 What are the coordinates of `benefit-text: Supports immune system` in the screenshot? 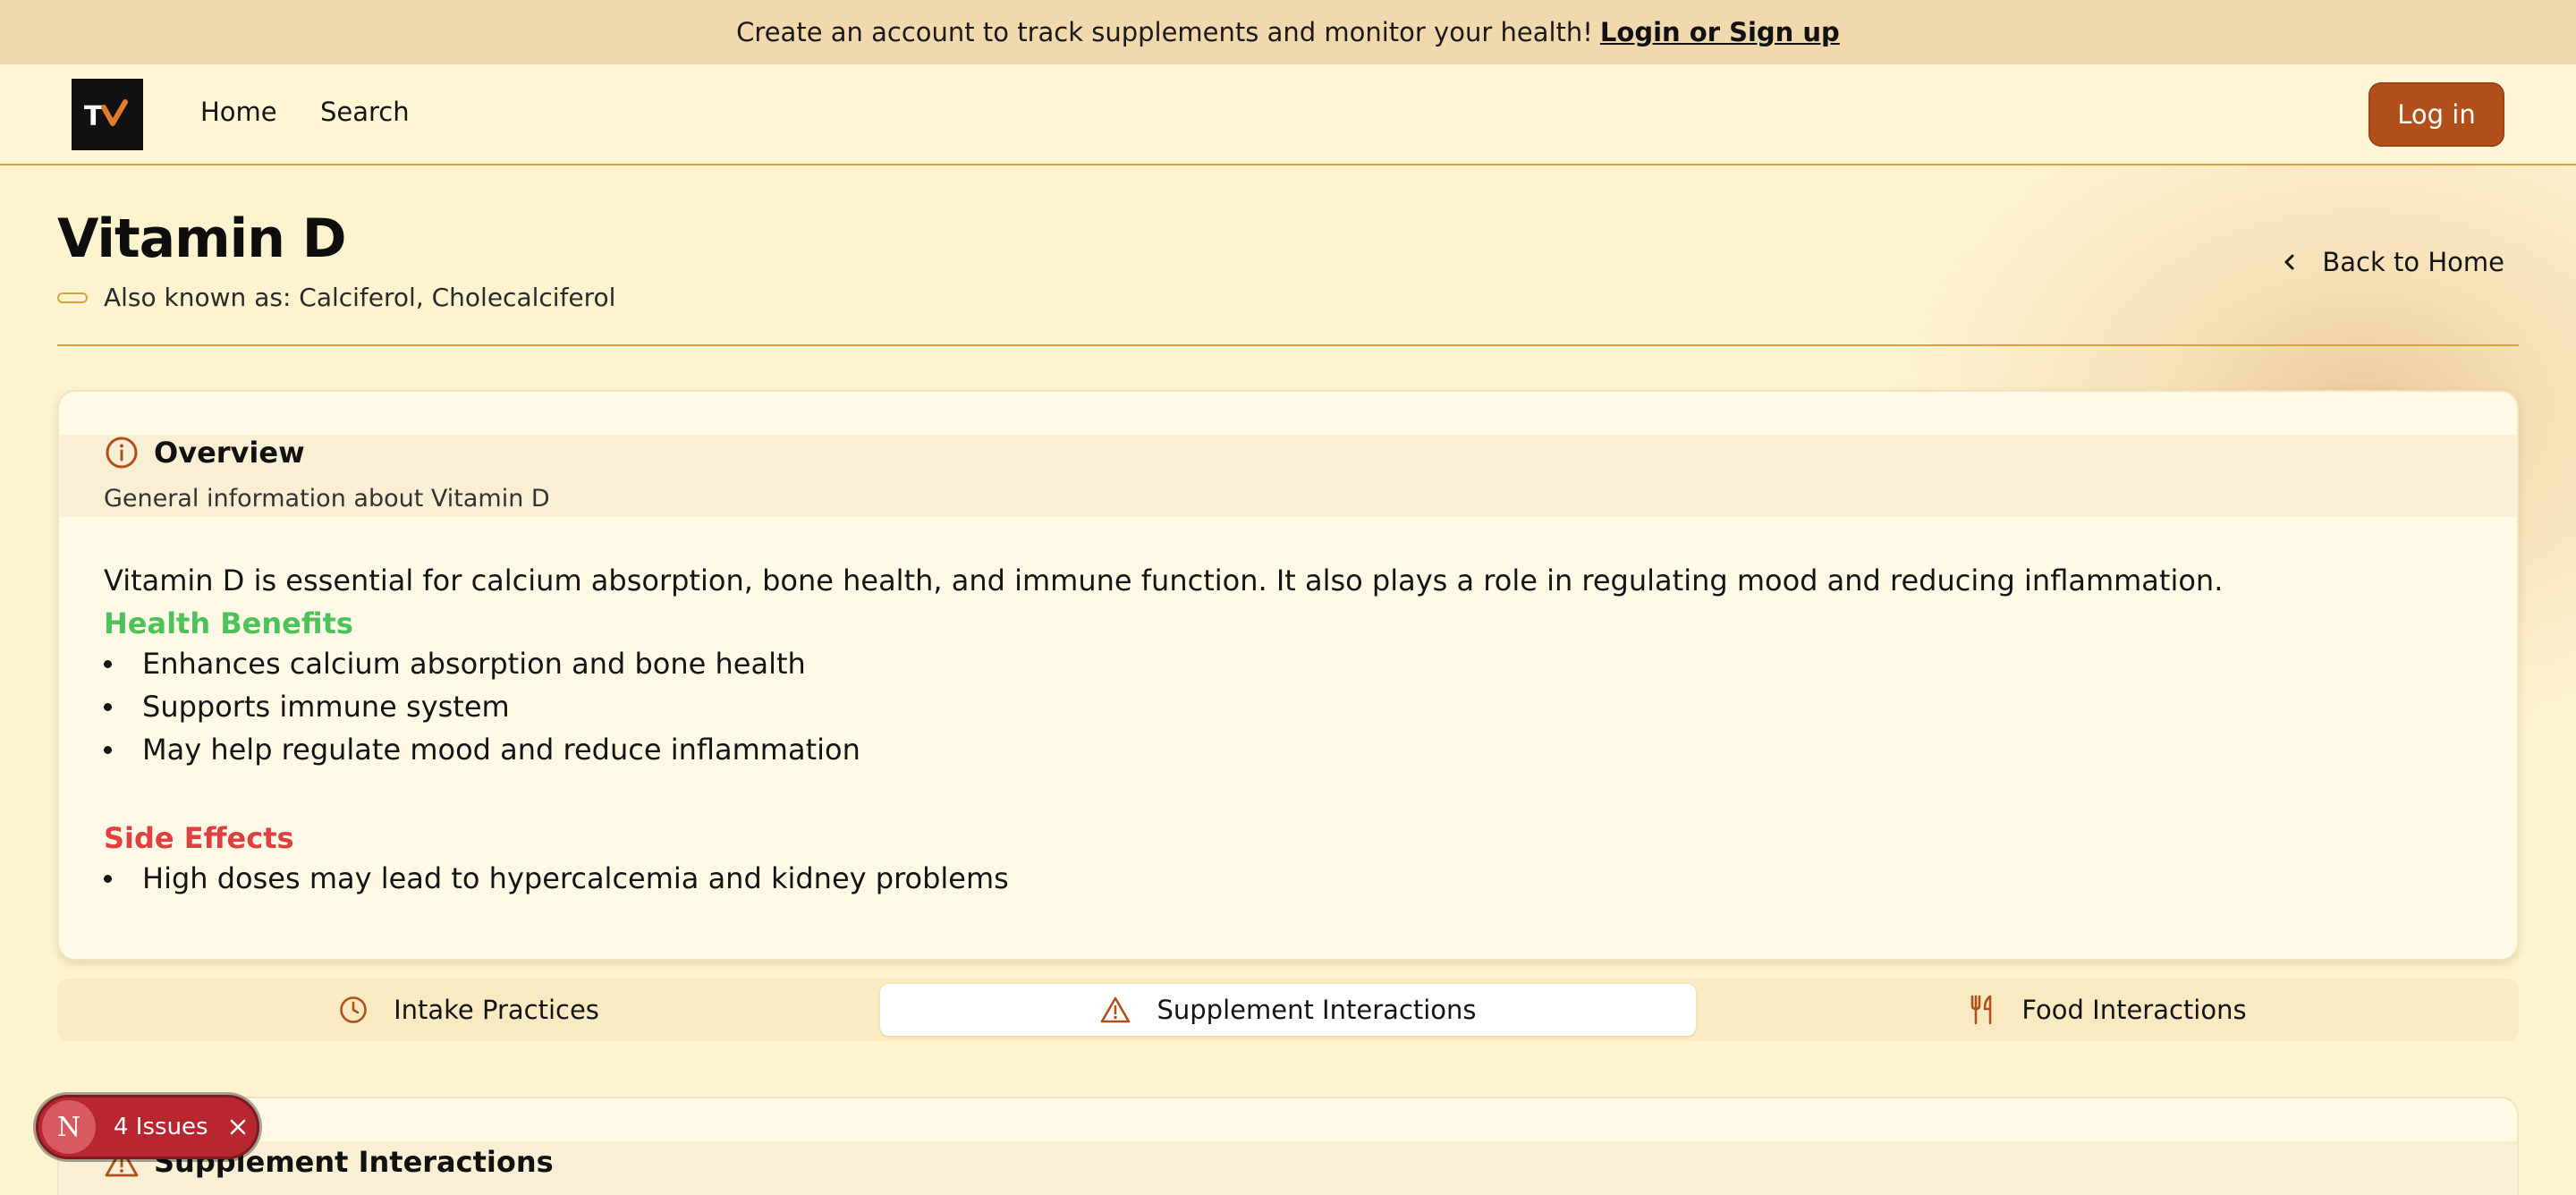 It's located at (326, 707).